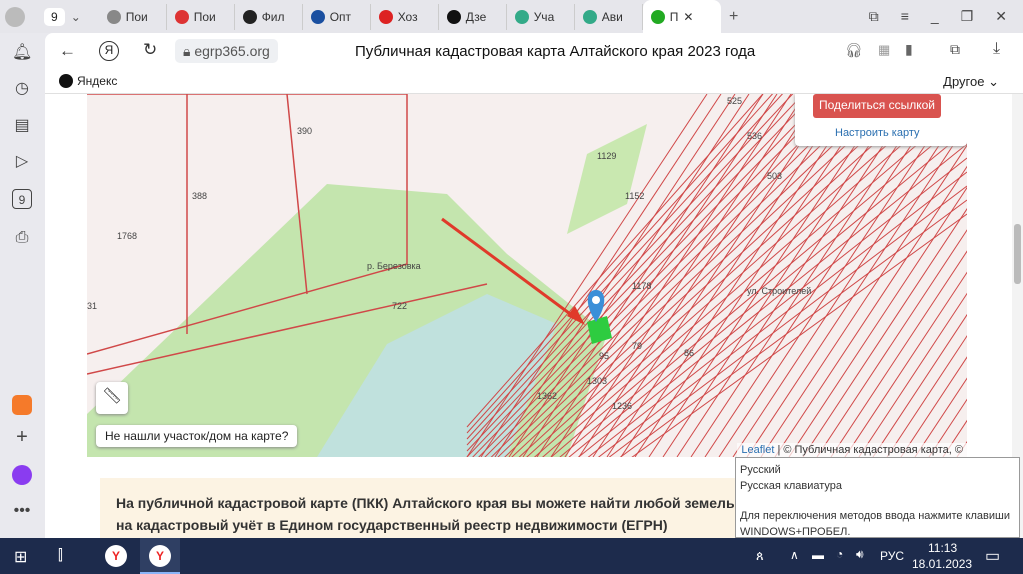 The width and height of the screenshot is (1023, 574). What do you see at coordinates (22, 475) in the screenshot?
I see `alice-icon` at bounding box center [22, 475].